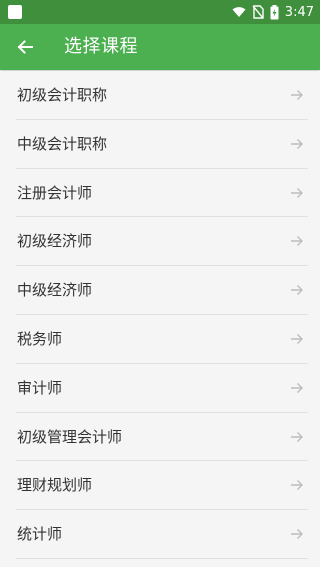  Describe the element at coordinates (160, 144) in the screenshot. I see `course-item: 中级会计职称` at that location.